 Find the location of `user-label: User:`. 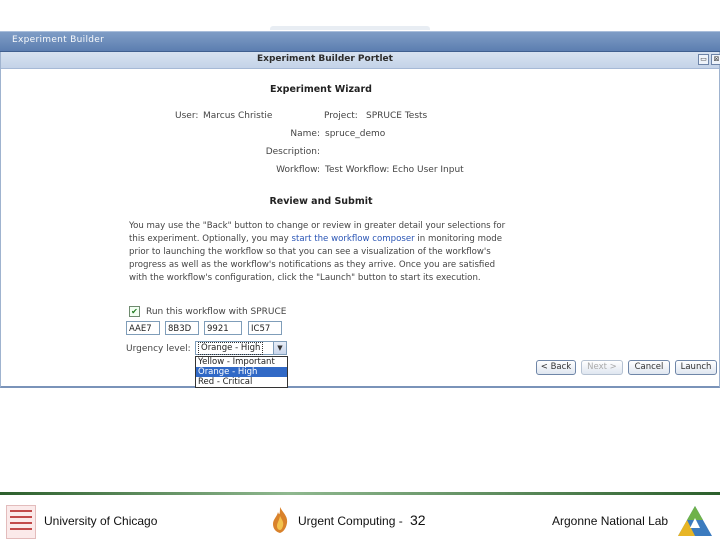

user-label: User: is located at coordinates (187, 116).